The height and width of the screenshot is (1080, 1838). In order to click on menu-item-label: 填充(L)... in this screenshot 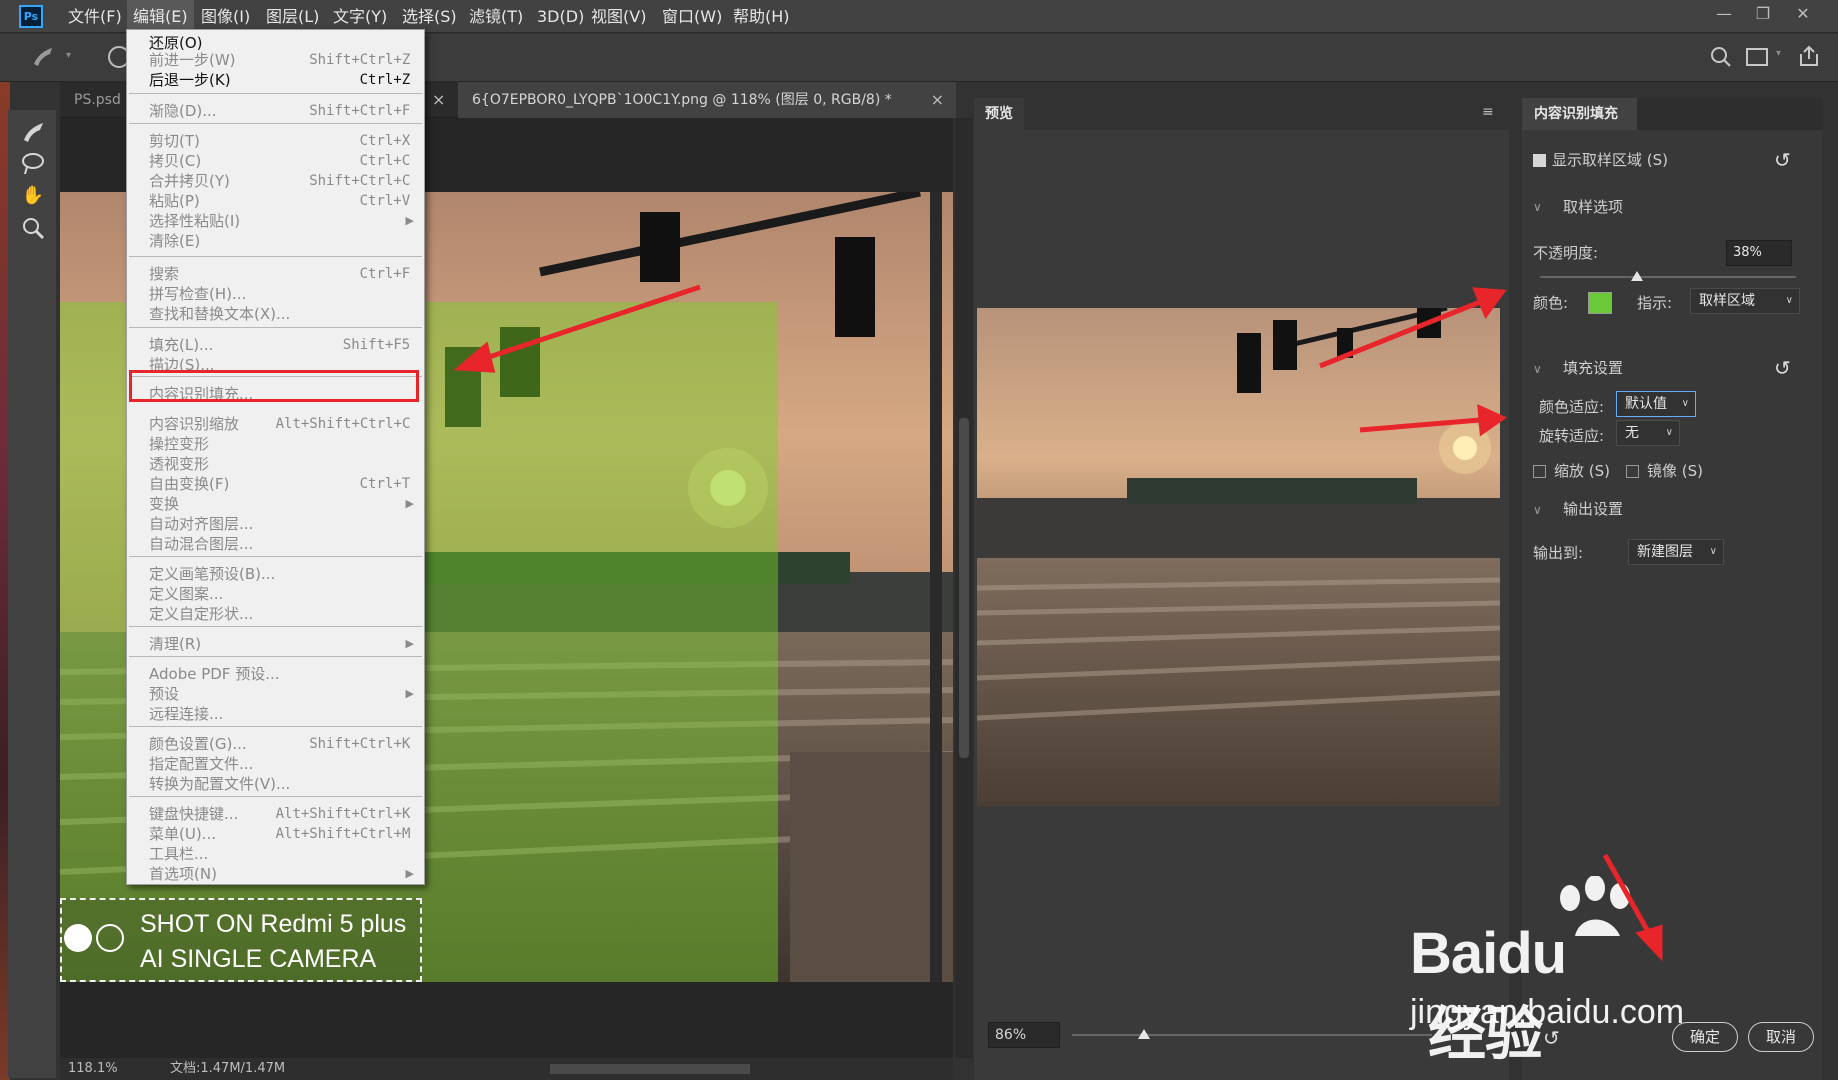, I will do `click(181, 345)`.